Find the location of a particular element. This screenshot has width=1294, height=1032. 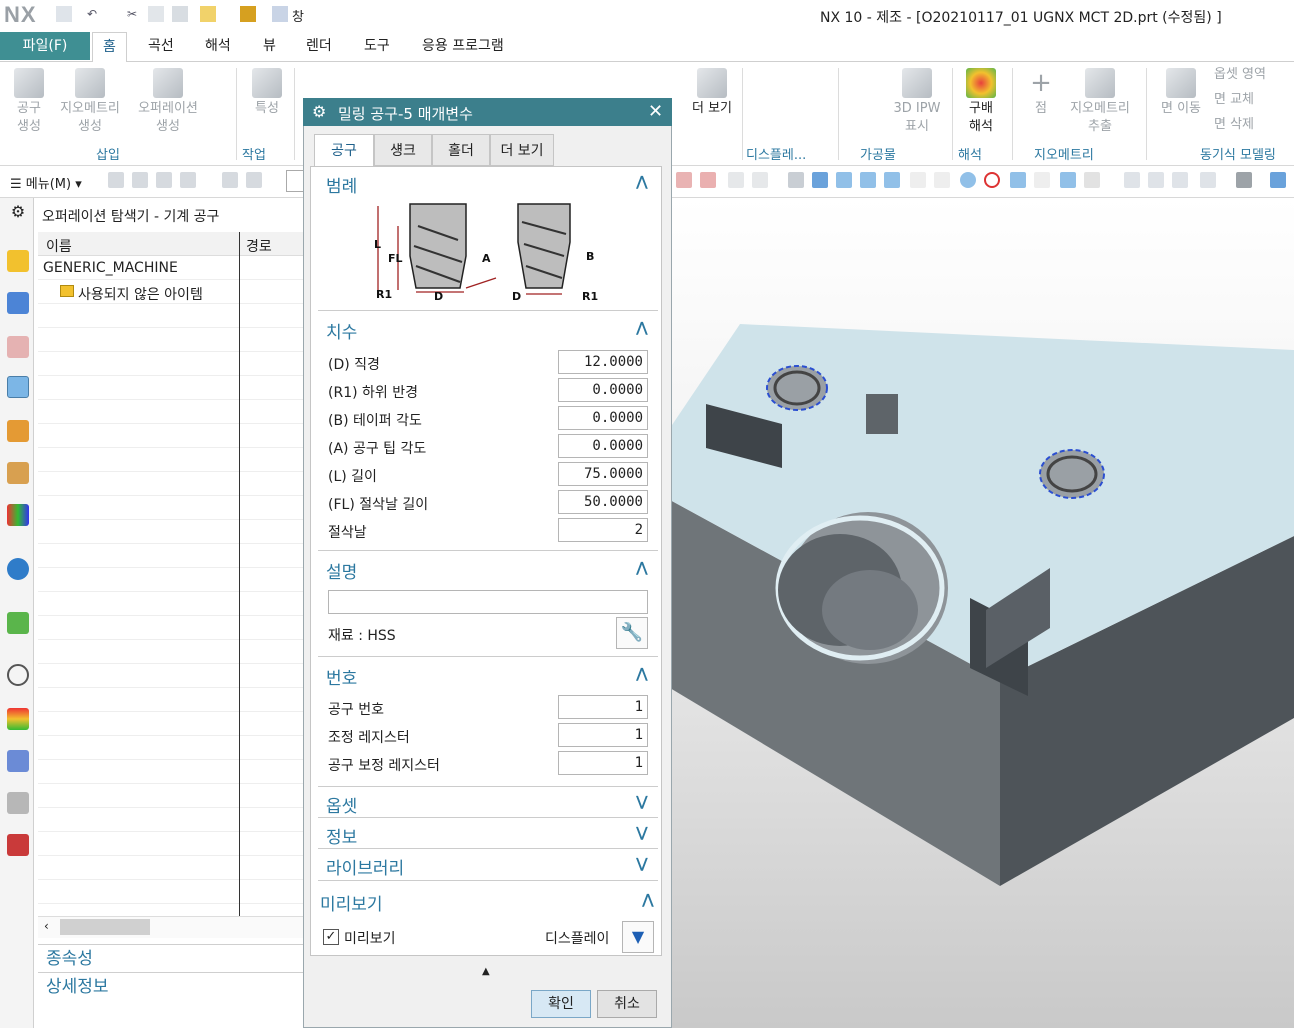

info-icon is located at coordinates (18, 569).